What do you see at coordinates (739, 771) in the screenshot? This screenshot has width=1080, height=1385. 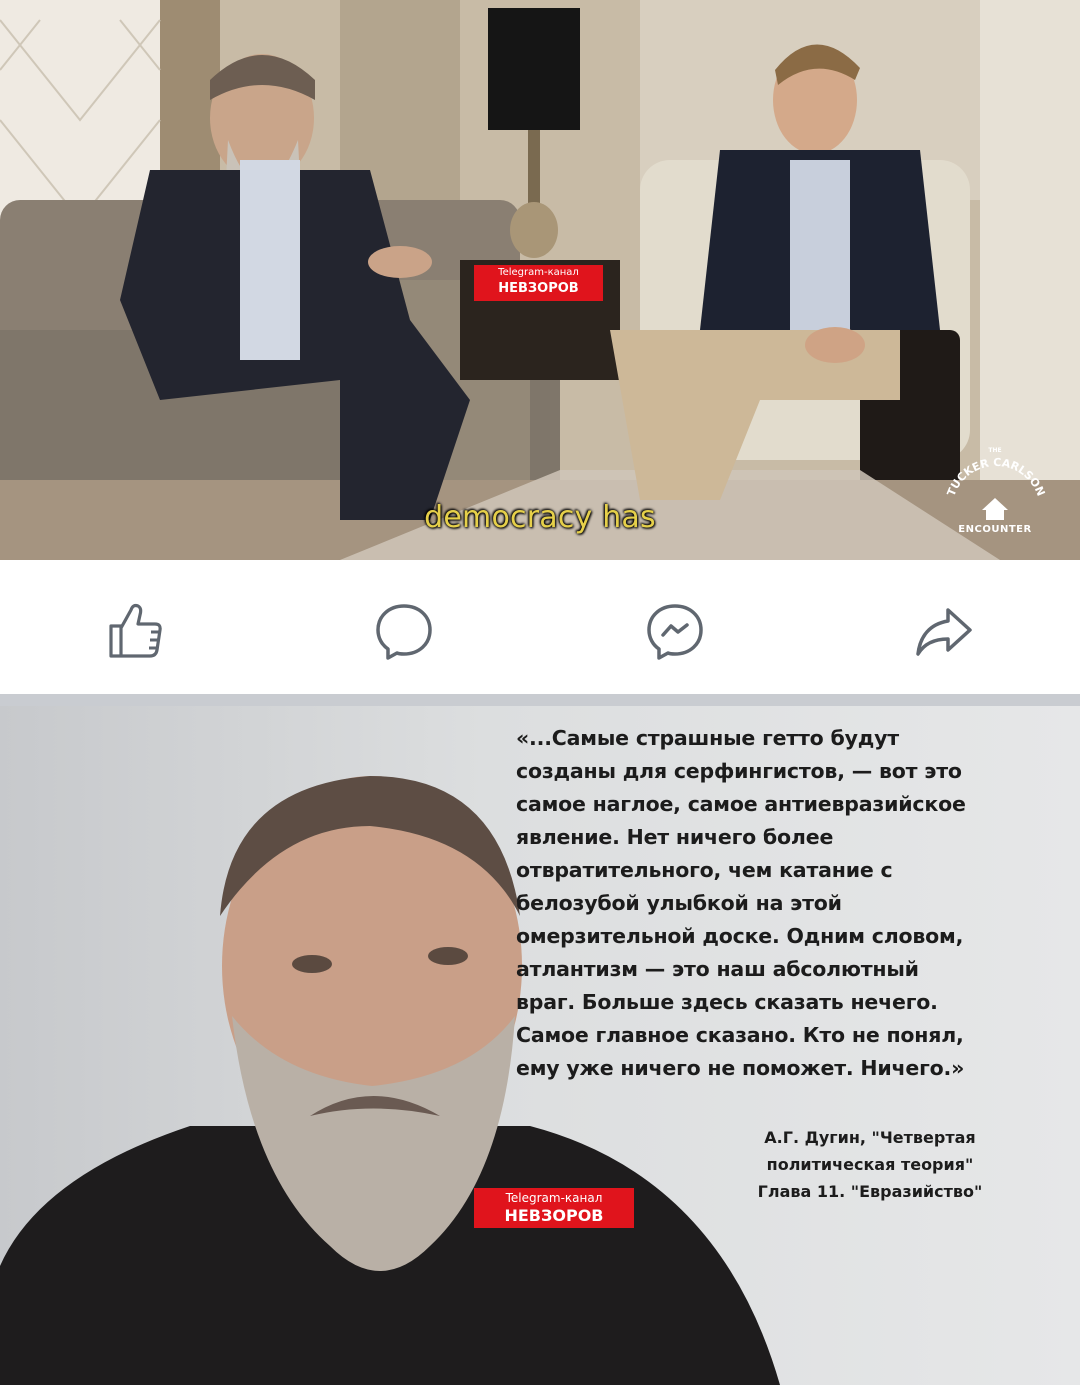 I see `quote-line: созданы для серфингистов, — вот это` at bounding box center [739, 771].